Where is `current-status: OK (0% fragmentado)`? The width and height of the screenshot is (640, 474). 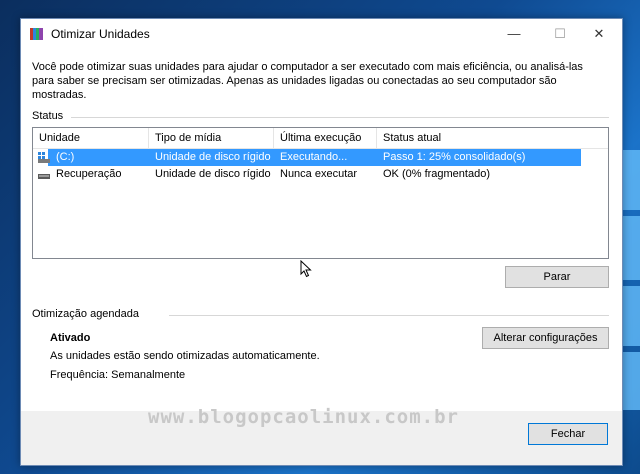
current-status: OK (0% fragmentado) is located at coordinates (436, 174).